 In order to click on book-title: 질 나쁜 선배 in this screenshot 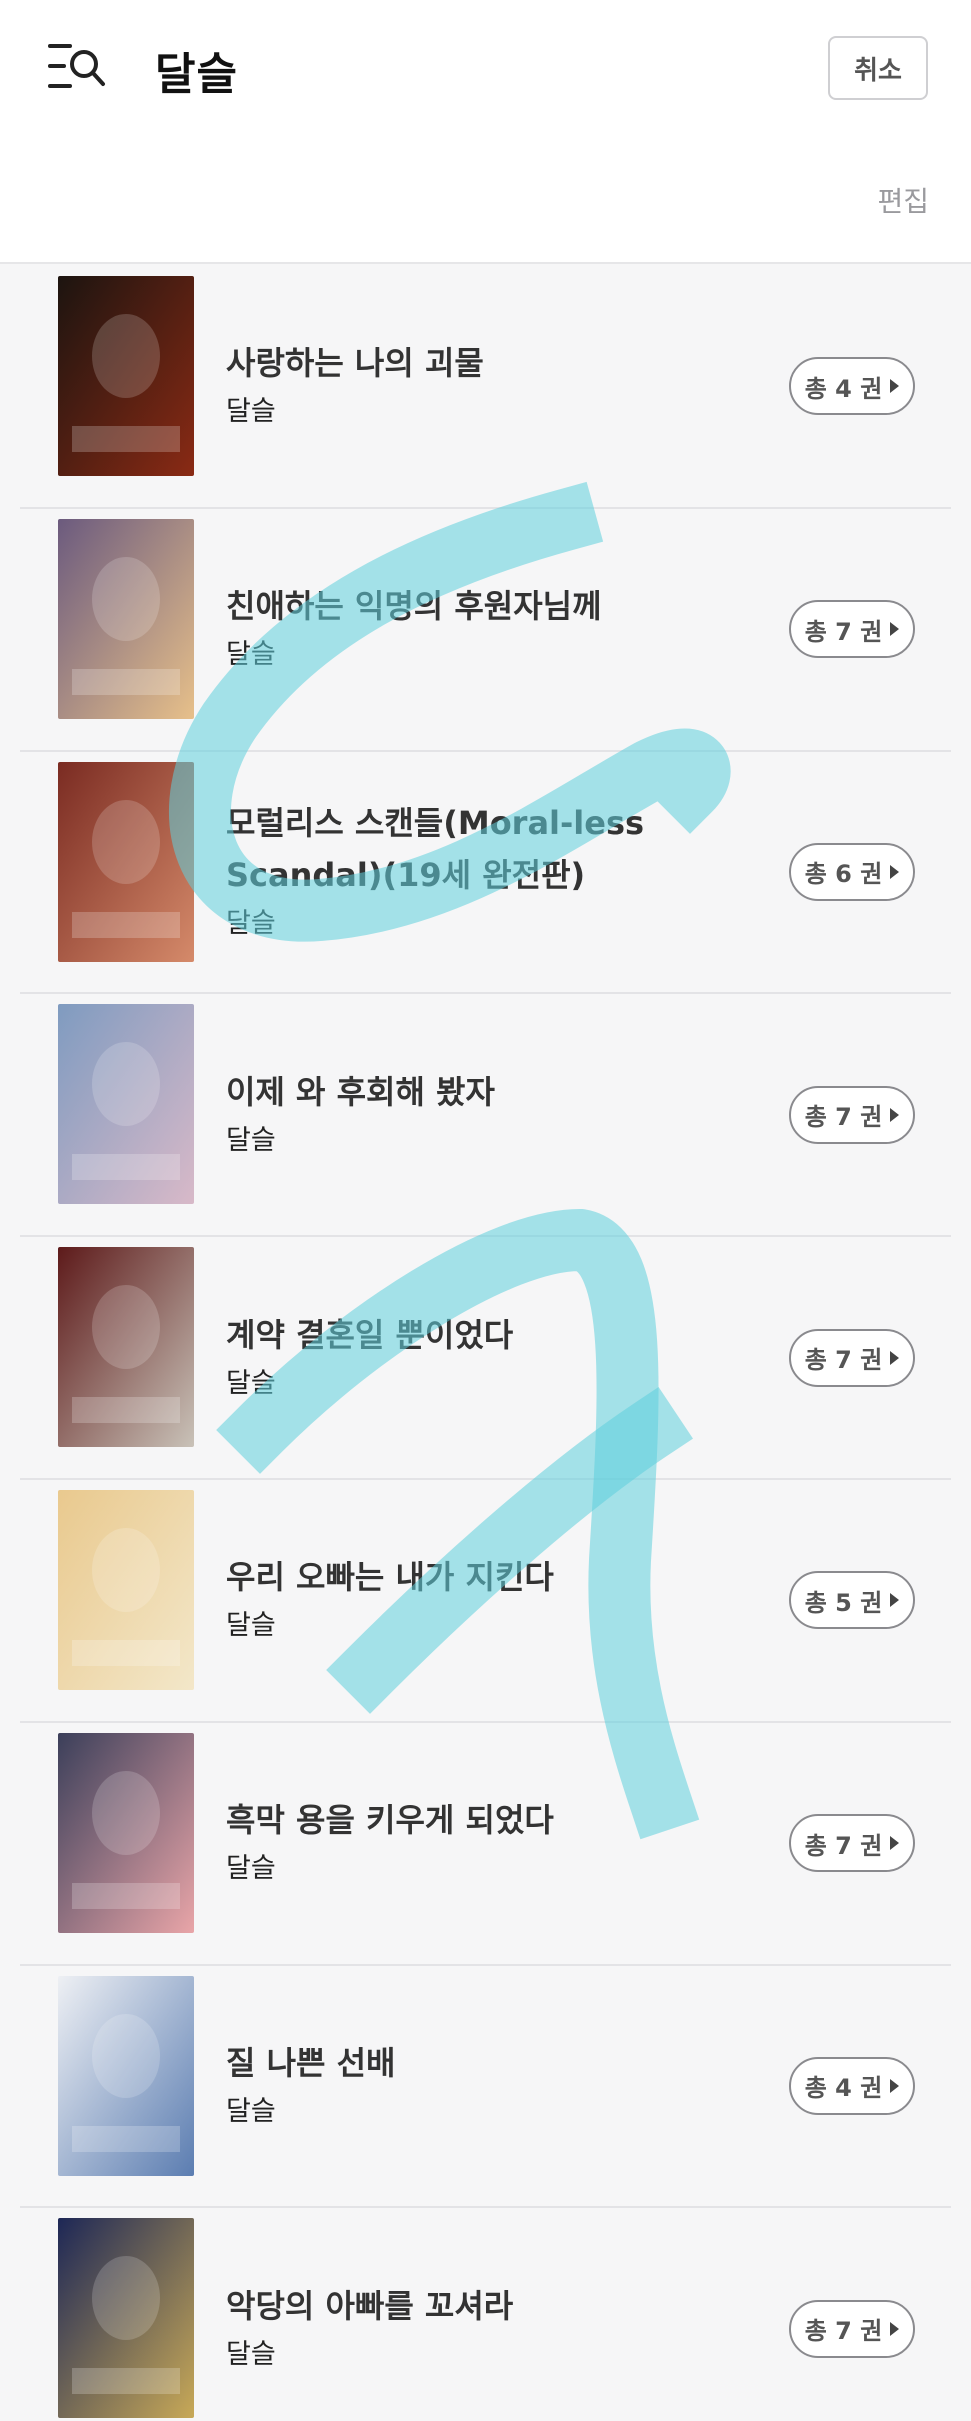, I will do `click(311, 2062)`.